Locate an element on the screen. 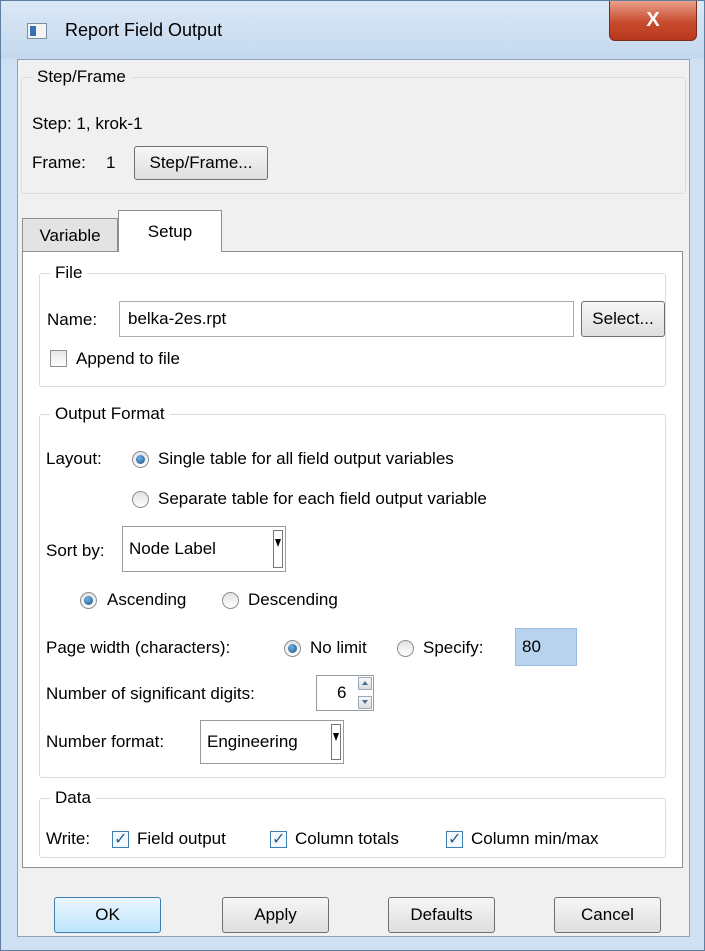  column-minmax-label: Column min/max is located at coordinates (535, 839).